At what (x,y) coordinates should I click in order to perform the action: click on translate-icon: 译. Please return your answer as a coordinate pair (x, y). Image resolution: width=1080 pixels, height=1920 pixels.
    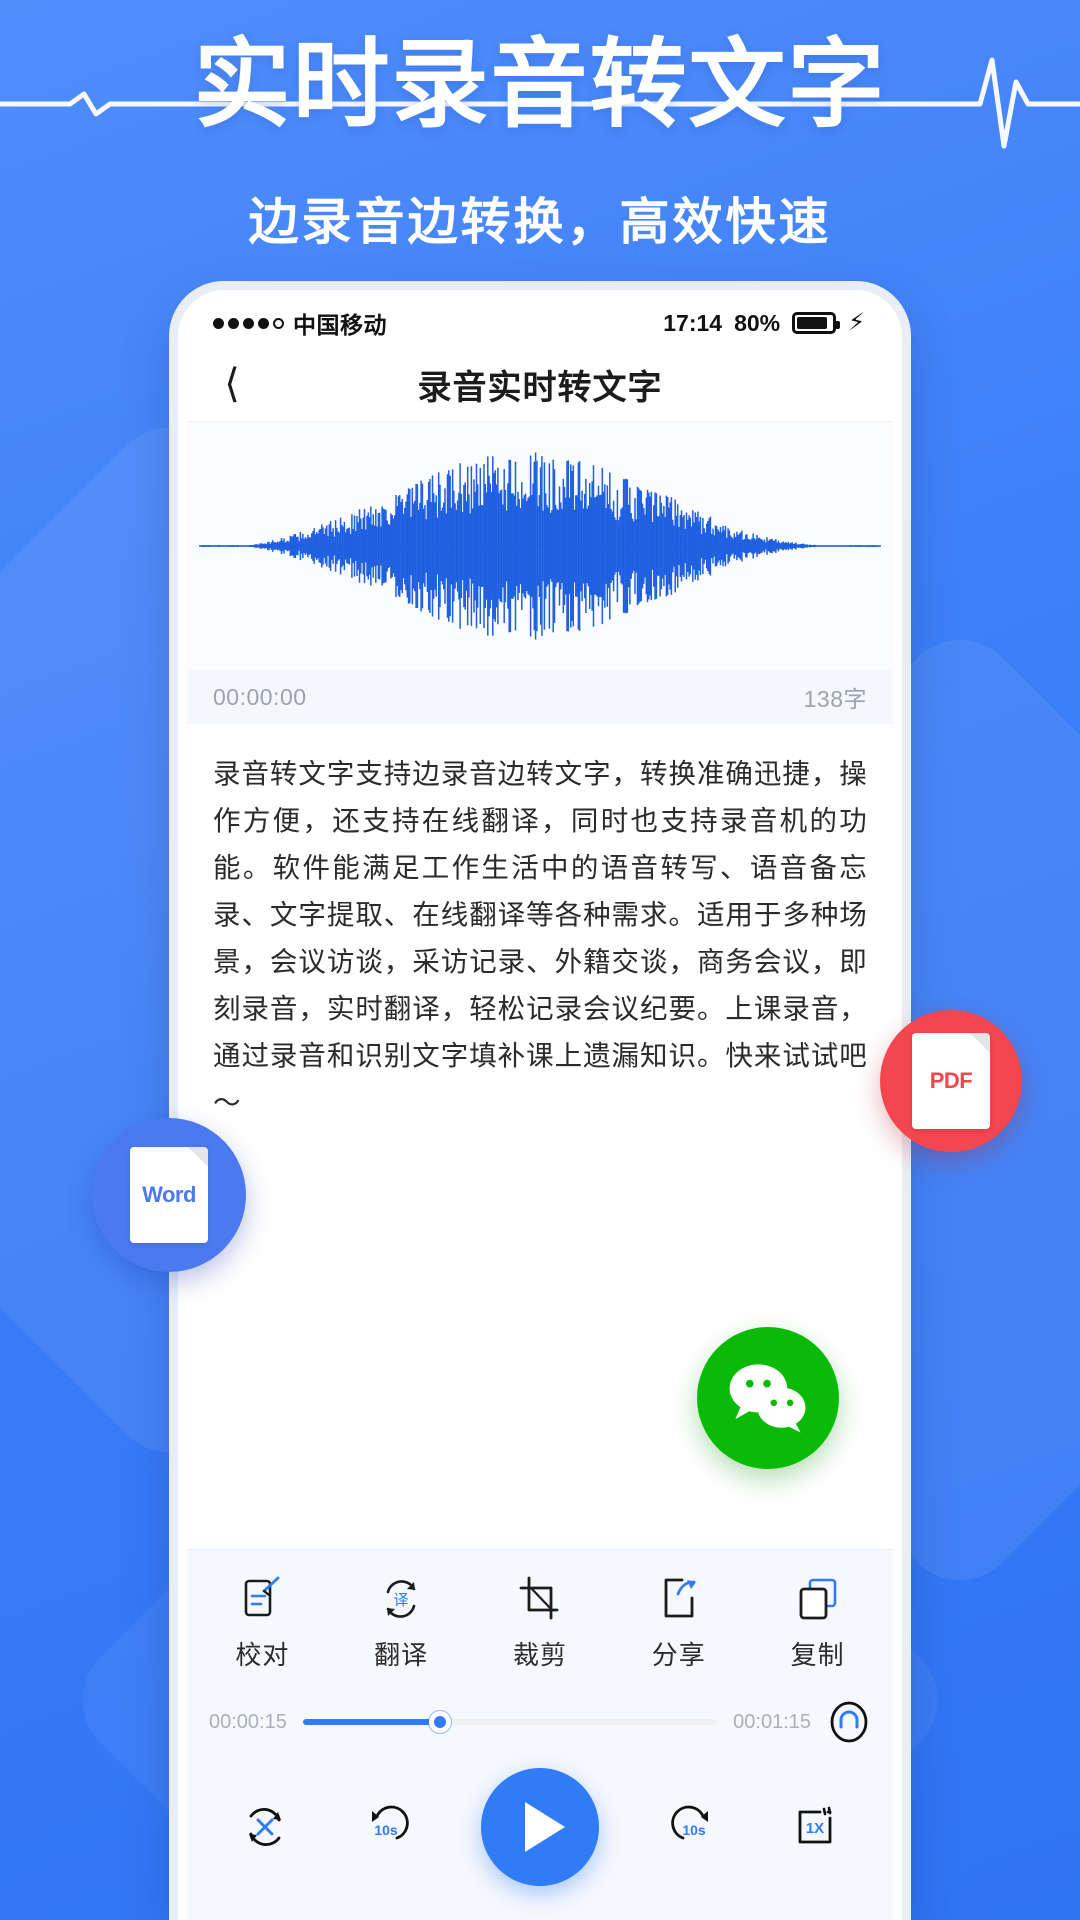
    Looking at the image, I should click on (401, 1599).